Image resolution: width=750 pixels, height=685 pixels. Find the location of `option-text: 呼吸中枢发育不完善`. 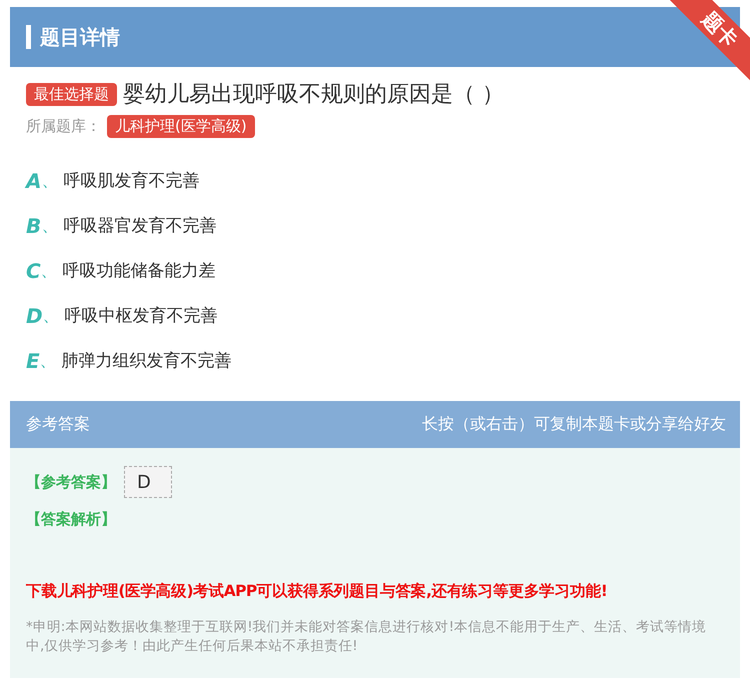

option-text: 呼吸中枢发育不完善 is located at coordinates (141, 316).